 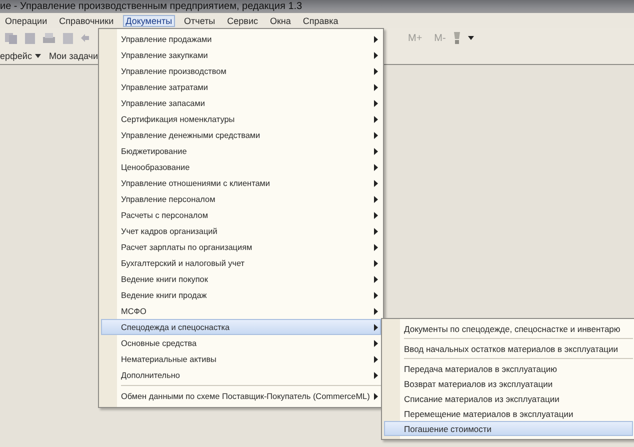 I want to click on menu-item: Управление затратами, so click(x=241, y=87).